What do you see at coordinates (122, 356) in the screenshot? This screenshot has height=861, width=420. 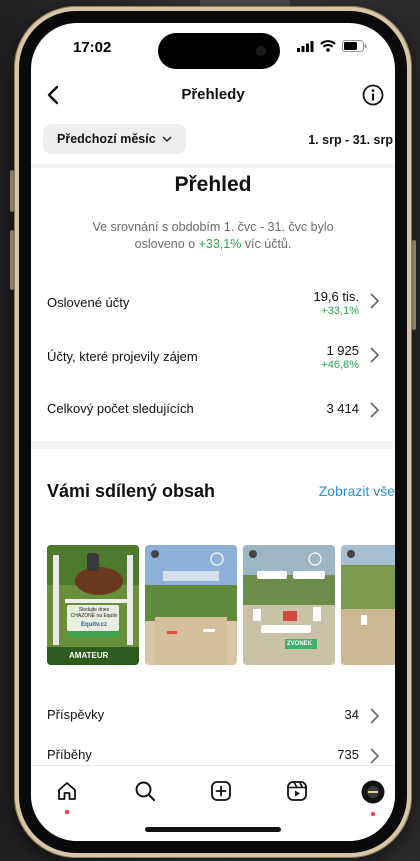 I see `metric-label: Účty, které projevily zájem` at bounding box center [122, 356].